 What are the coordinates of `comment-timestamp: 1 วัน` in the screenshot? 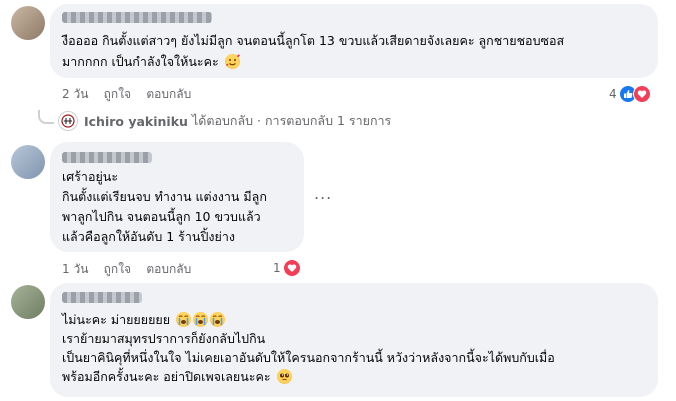 It's located at (75, 269).